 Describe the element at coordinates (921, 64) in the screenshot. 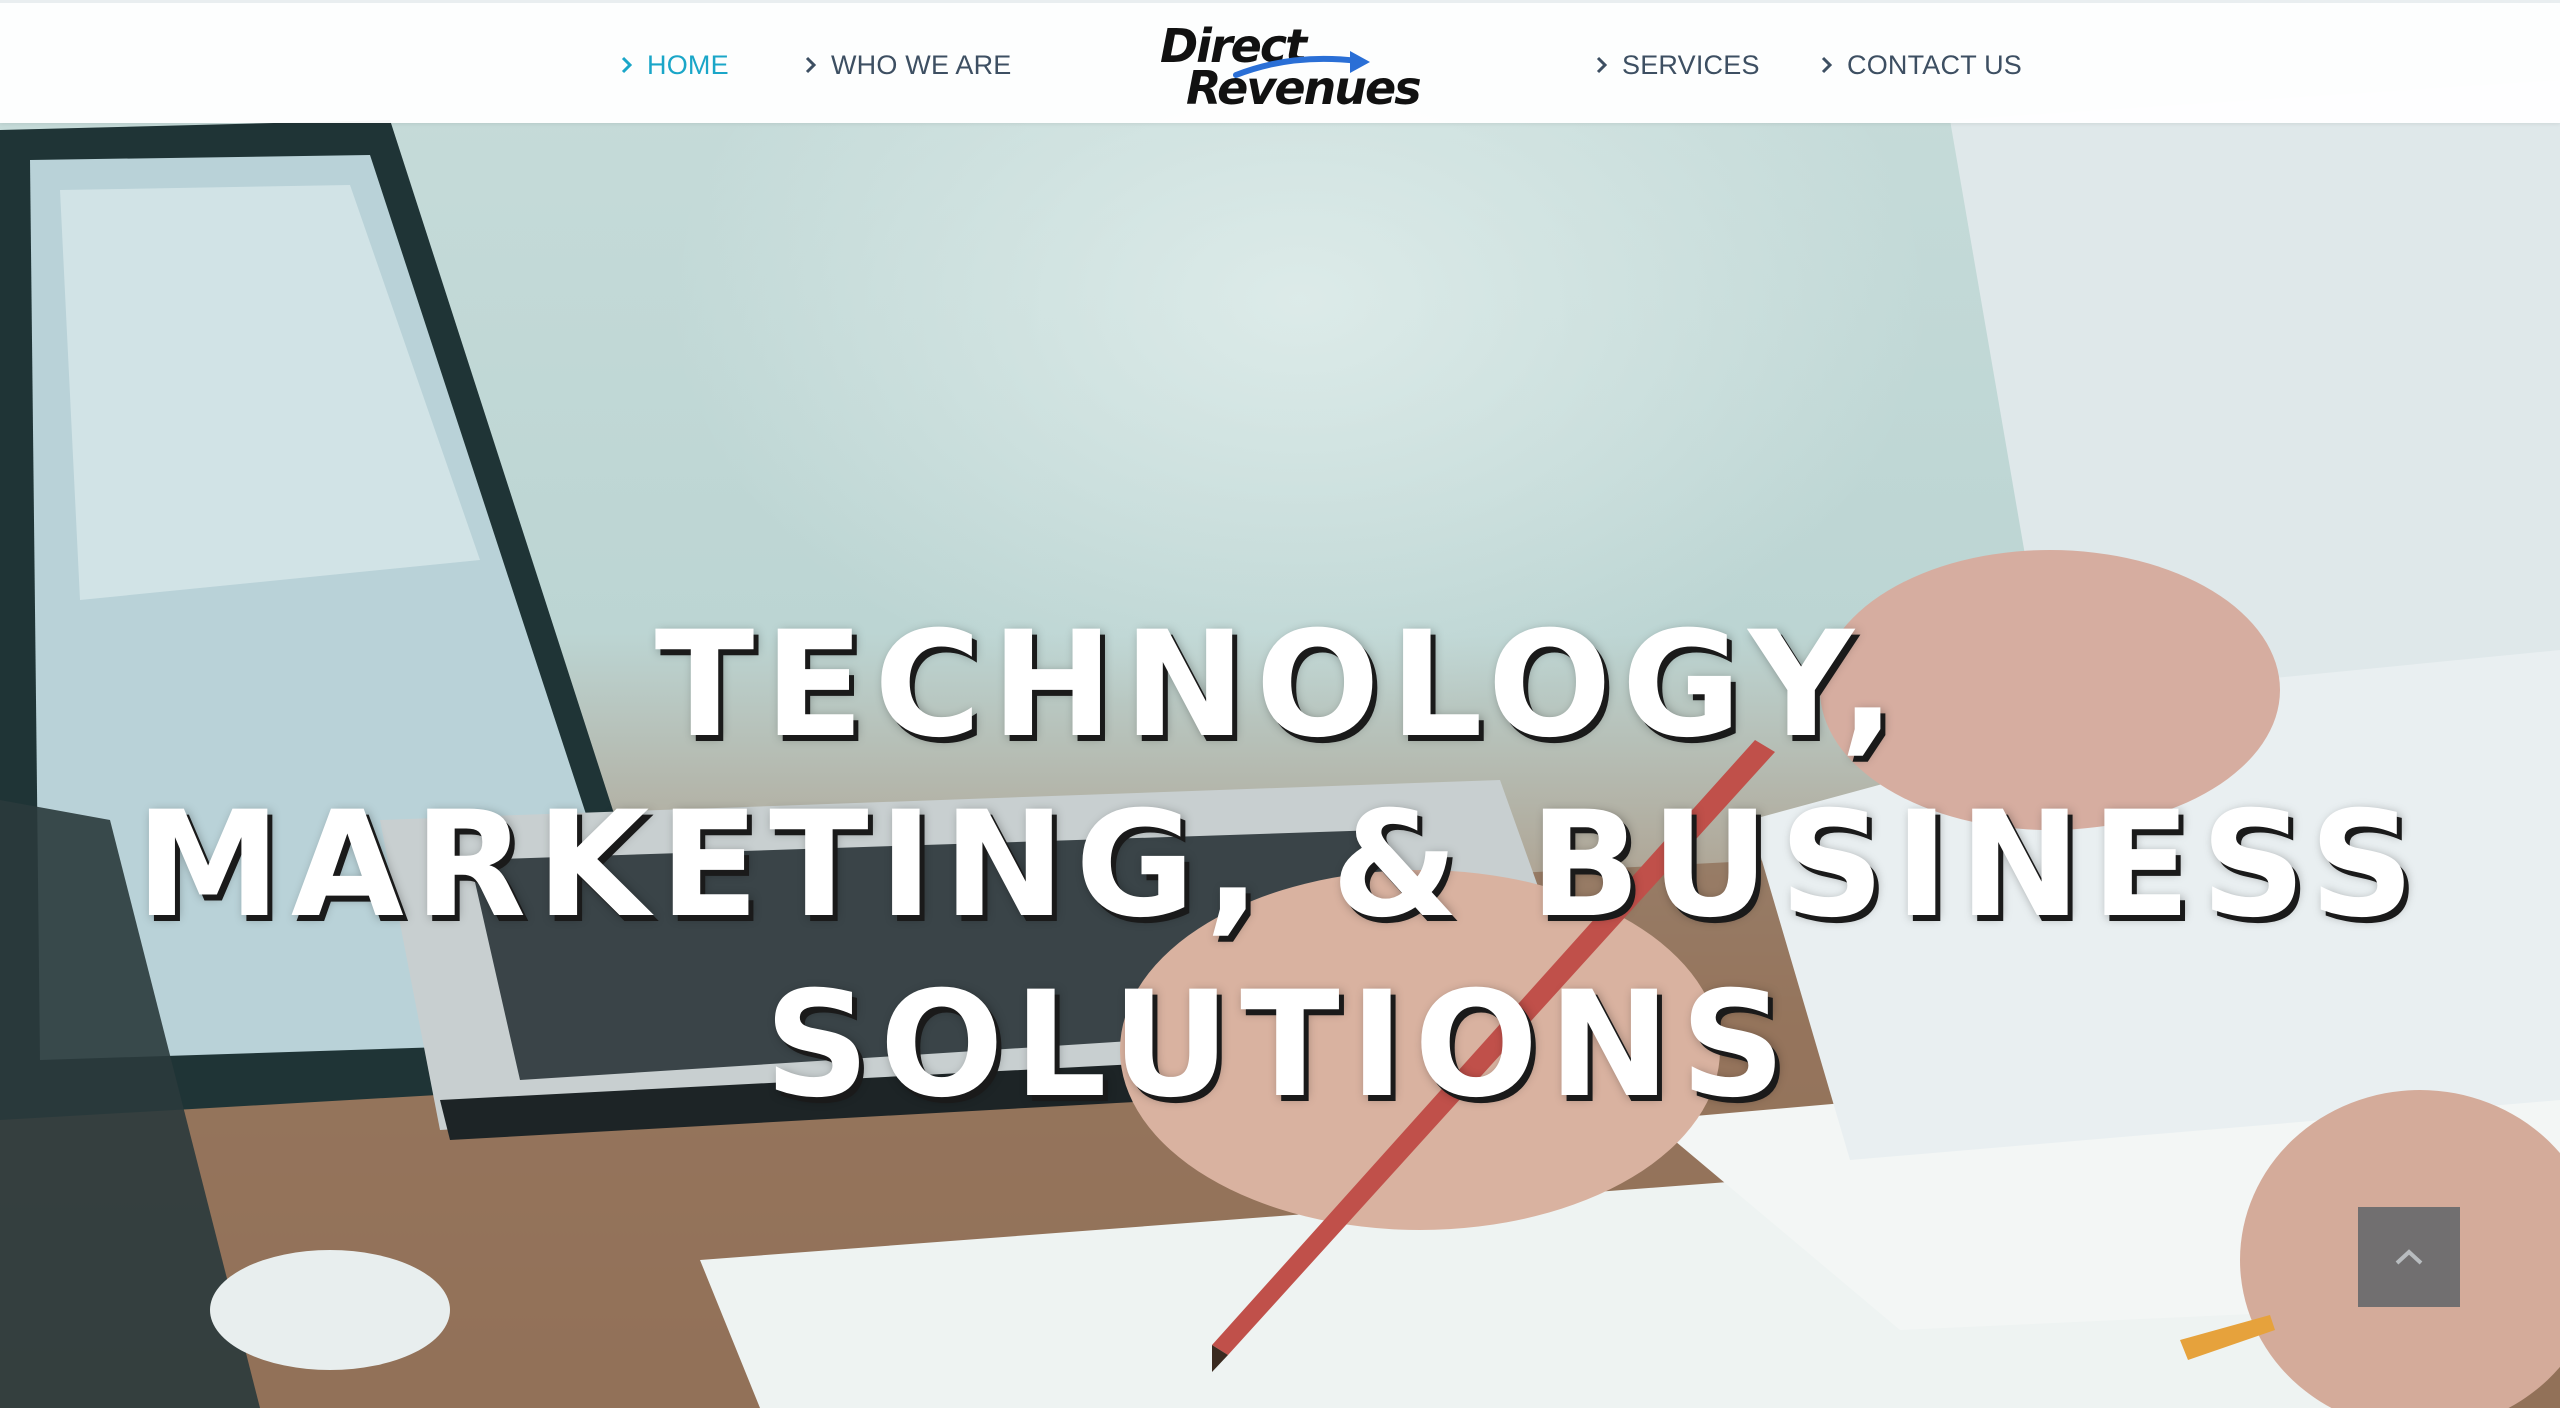

I see `nav-item-label: WHO WE ARE` at that location.